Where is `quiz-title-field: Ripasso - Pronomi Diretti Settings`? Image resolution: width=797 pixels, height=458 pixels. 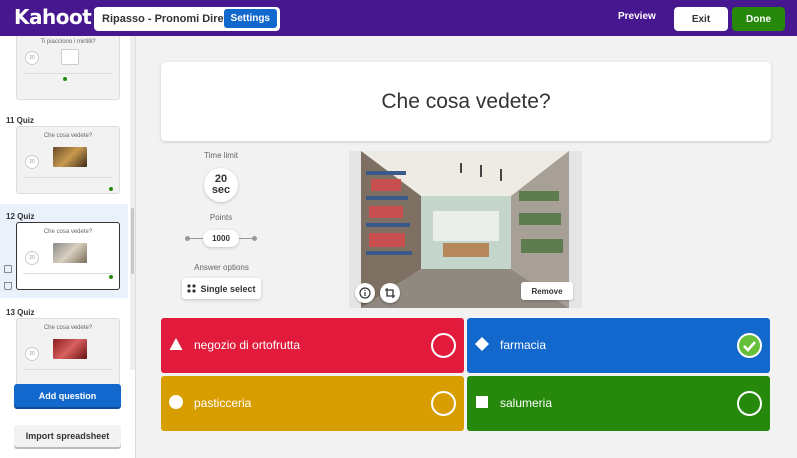
quiz-title-field: Ripasso - Pronomi Diretti Settings is located at coordinates (187, 19).